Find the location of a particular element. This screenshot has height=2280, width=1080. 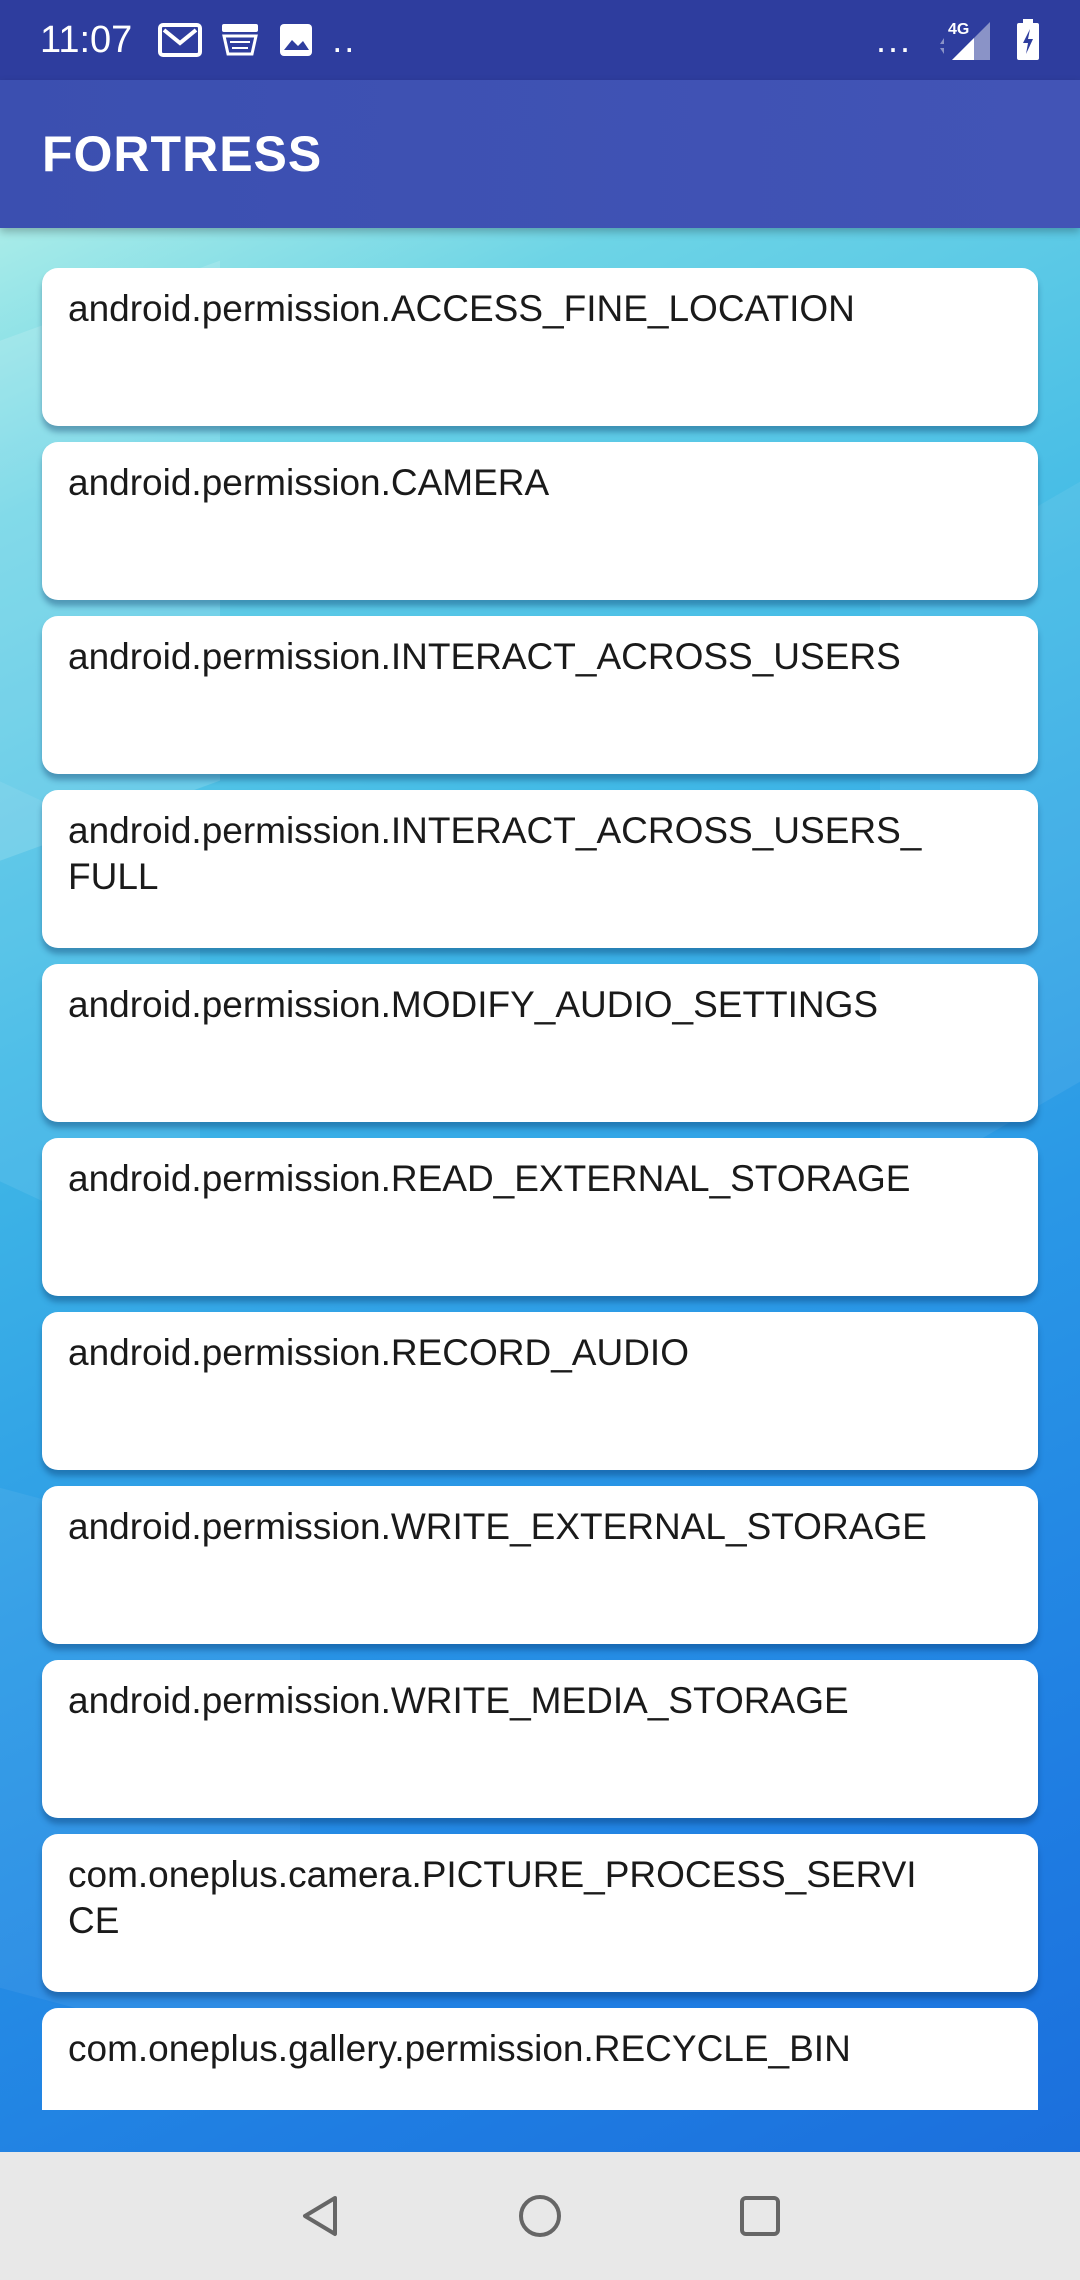

status-time: 11:07 is located at coordinates (86, 39).